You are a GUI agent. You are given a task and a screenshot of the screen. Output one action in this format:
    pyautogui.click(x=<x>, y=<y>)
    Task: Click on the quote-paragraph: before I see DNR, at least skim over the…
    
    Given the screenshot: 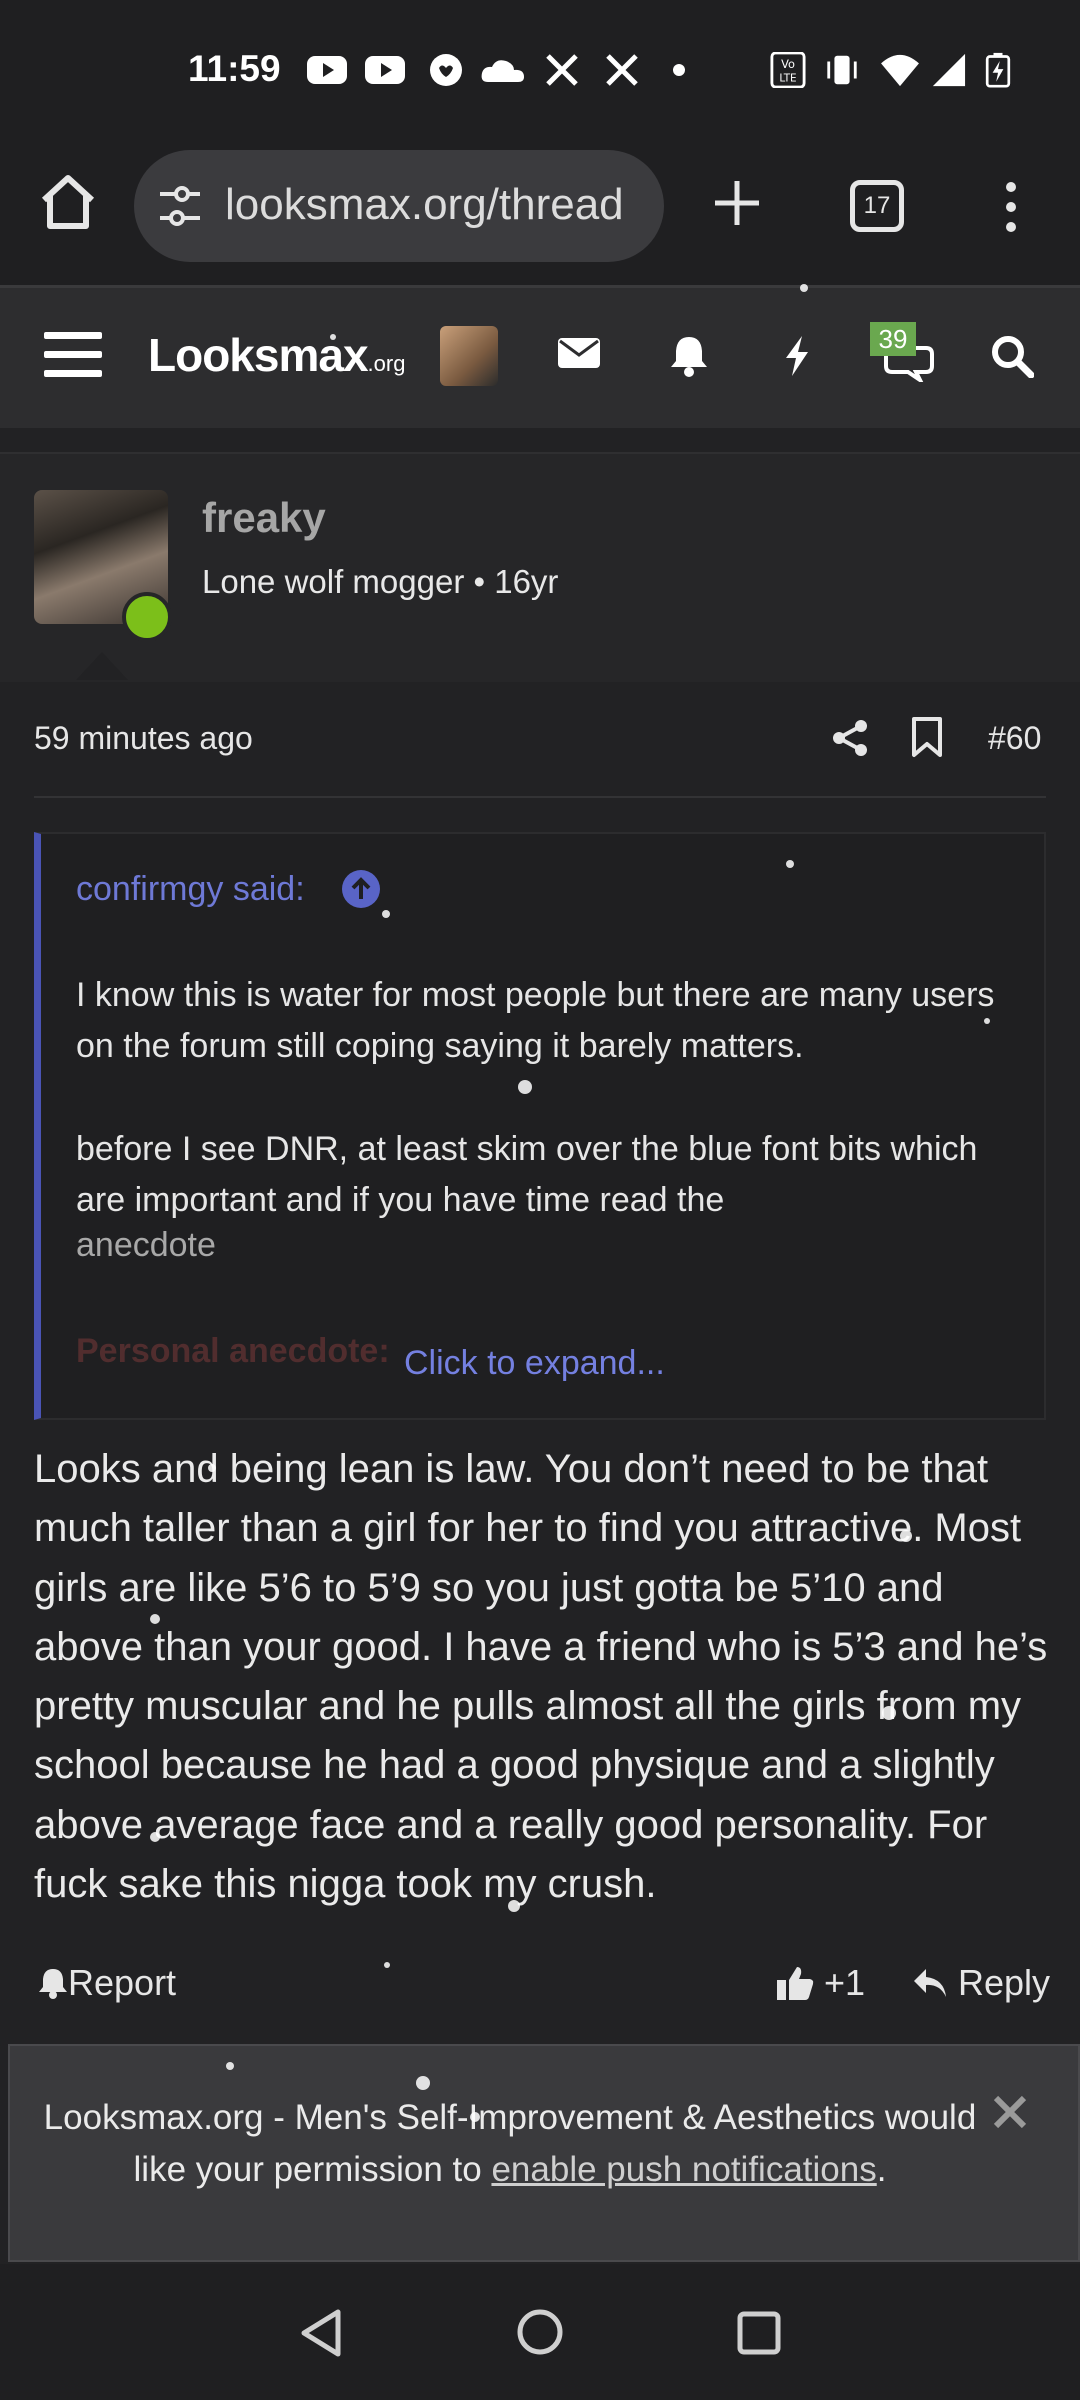 What is the action you would take?
    pyautogui.click(x=527, y=1174)
    